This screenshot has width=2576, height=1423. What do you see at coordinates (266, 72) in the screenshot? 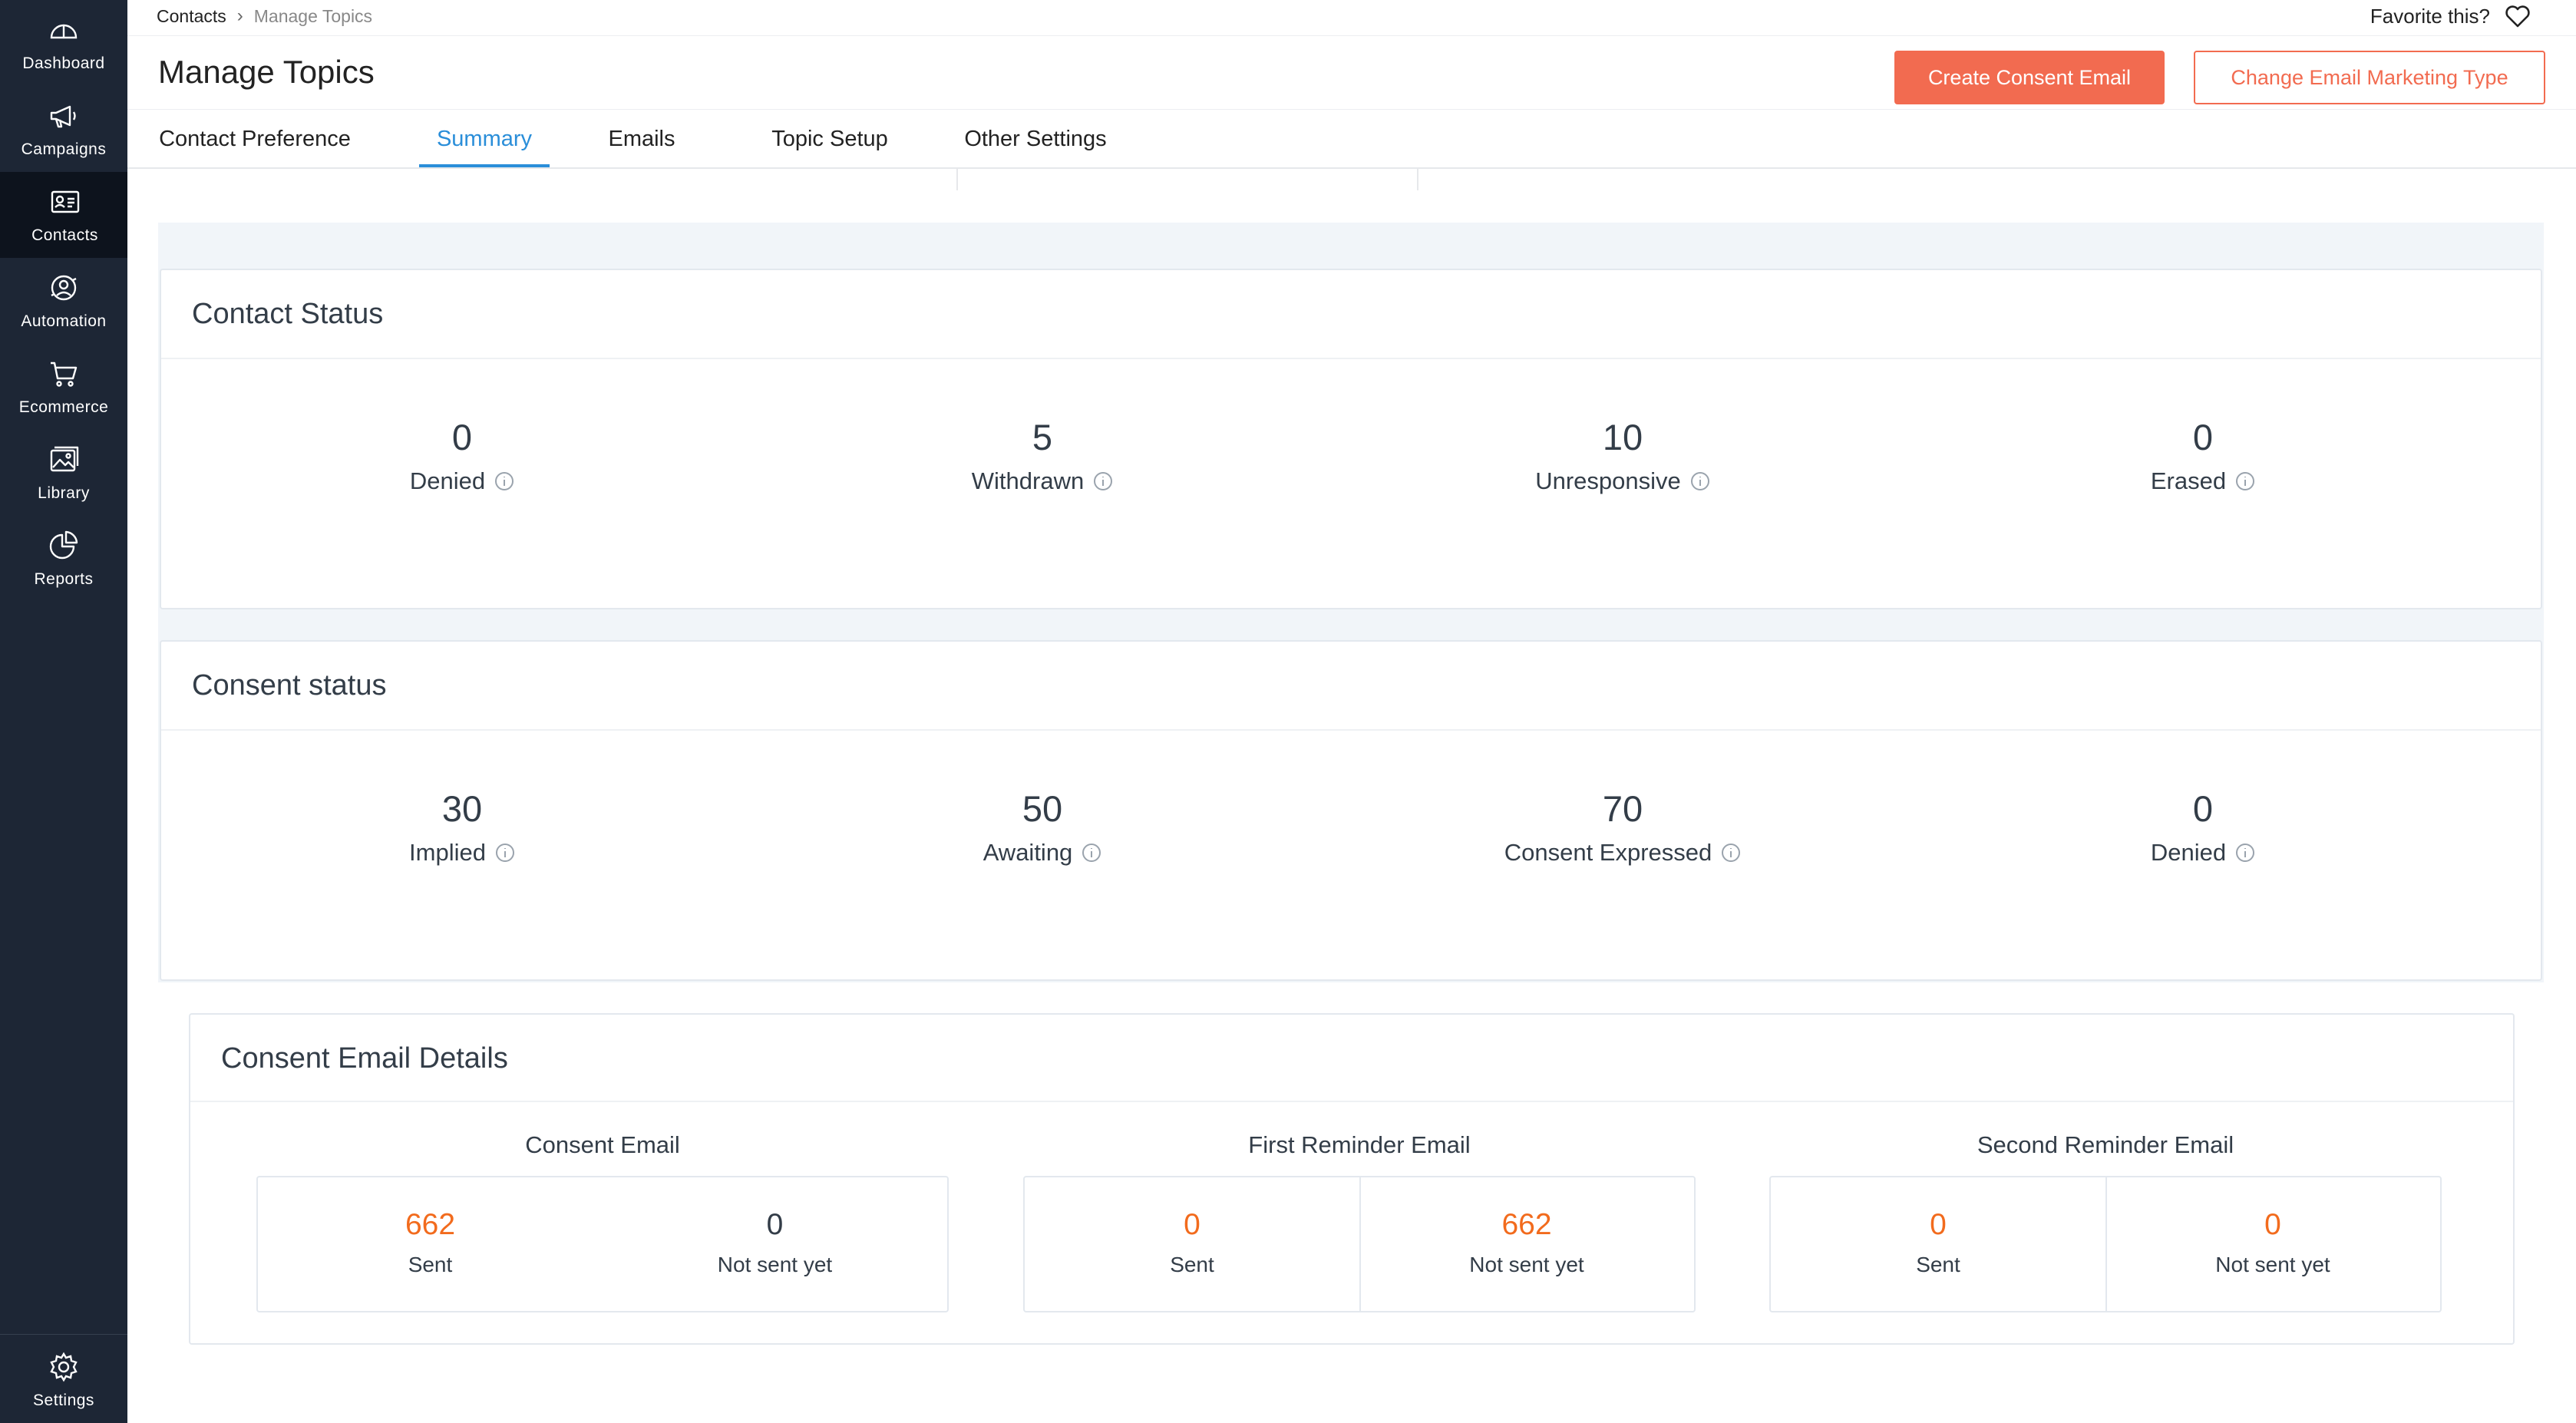
I see `page-title: Manage Topics` at bounding box center [266, 72].